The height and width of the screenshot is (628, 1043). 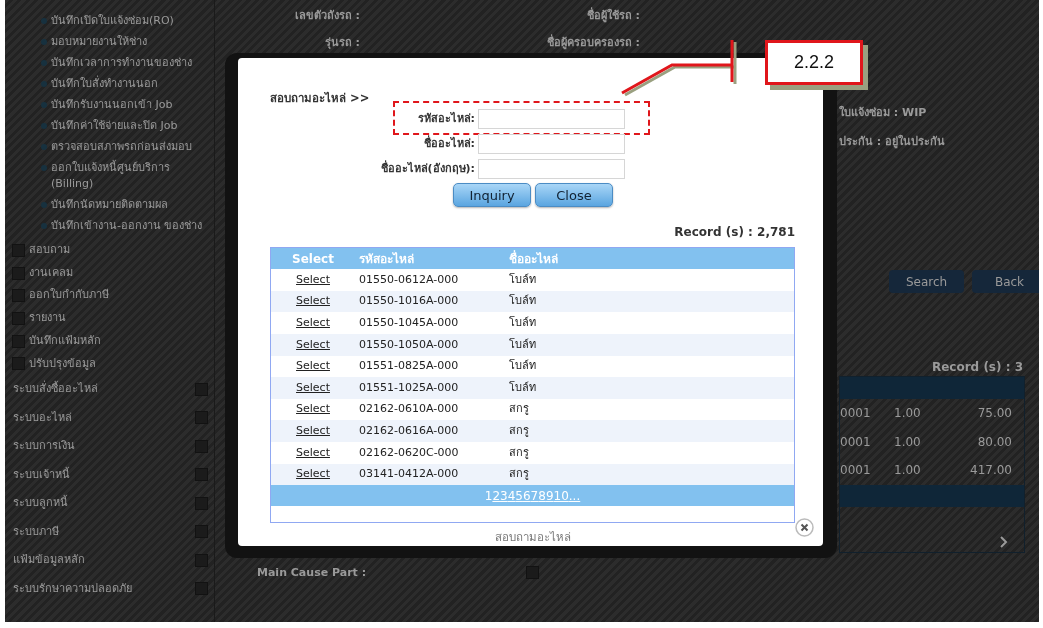 What do you see at coordinates (612, 16) in the screenshot?
I see `field-label: ชื่อผู้ใช้รถ :` at bounding box center [612, 16].